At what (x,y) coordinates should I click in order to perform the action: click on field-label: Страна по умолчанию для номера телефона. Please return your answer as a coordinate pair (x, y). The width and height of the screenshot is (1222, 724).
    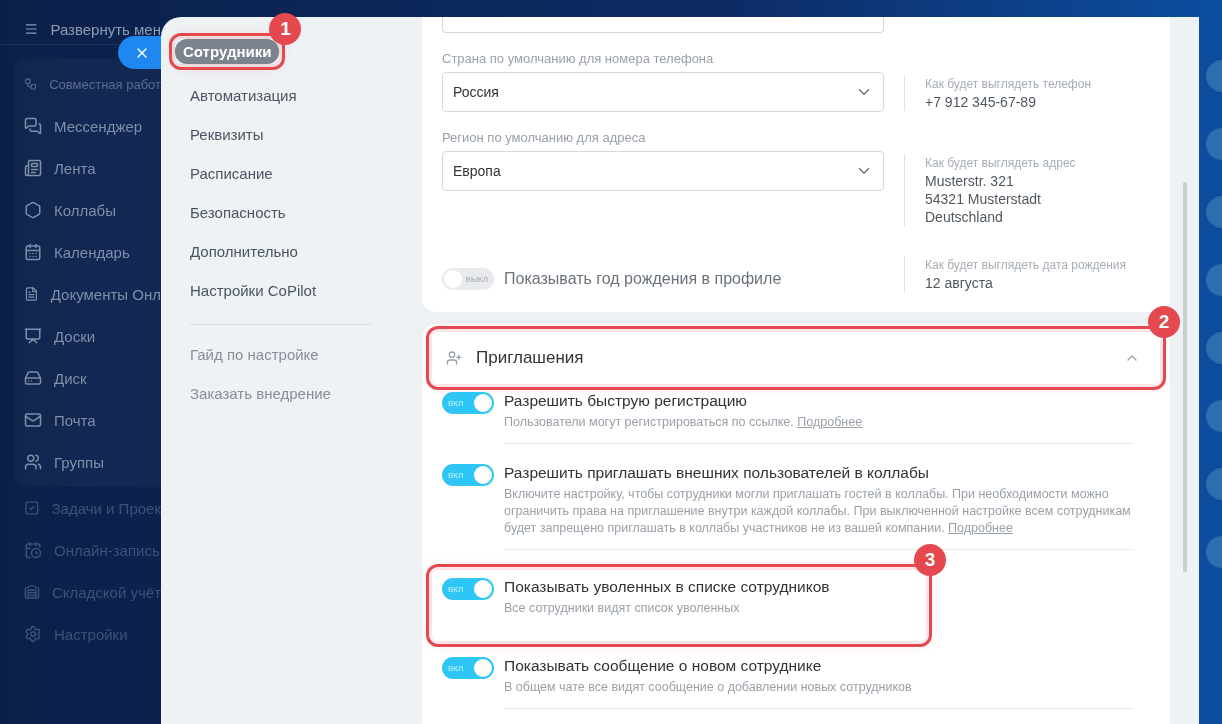
    Looking at the image, I should click on (578, 58).